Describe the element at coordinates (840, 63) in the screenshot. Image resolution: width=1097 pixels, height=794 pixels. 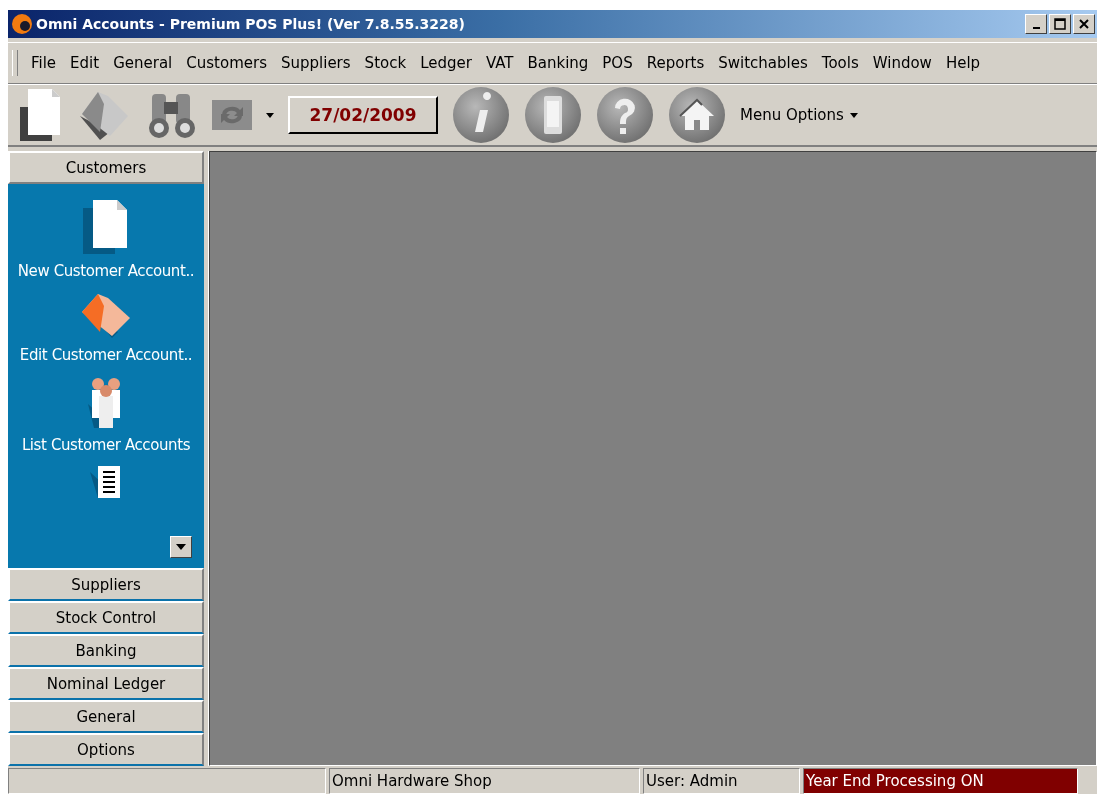
I see `menu-item: Tools` at that location.